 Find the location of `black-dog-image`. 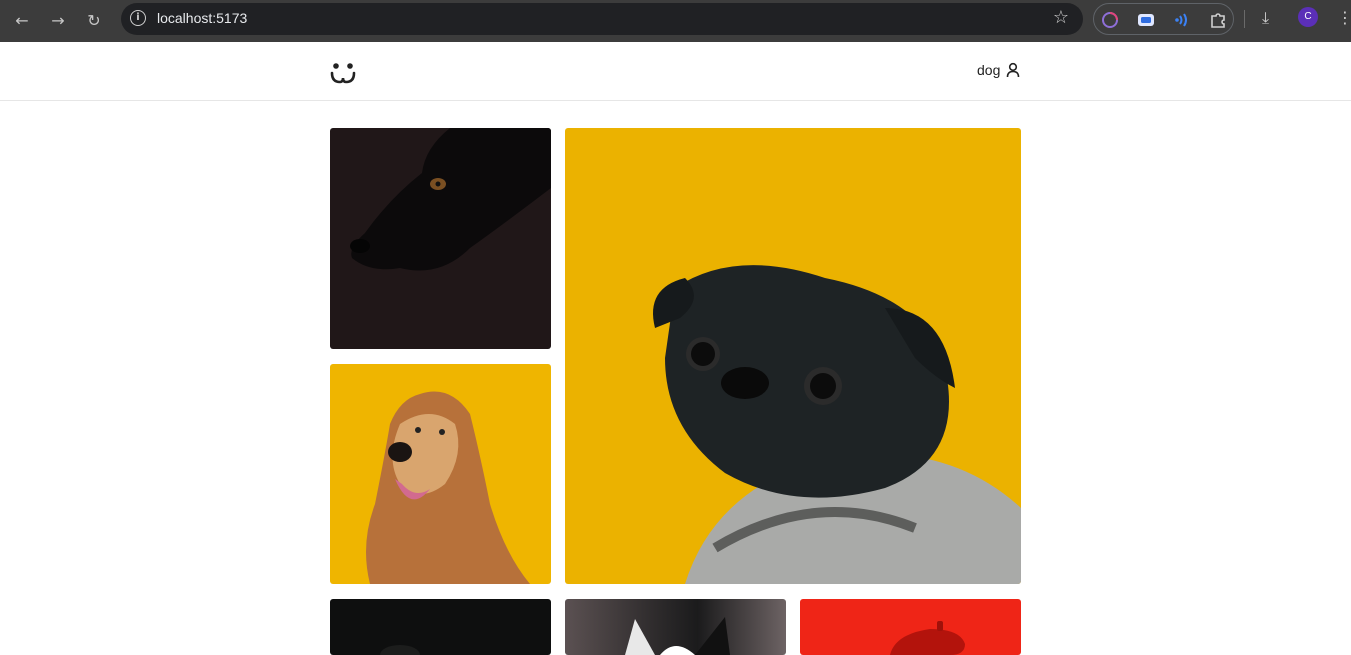

black-dog-image is located at coordinates (450, 199).